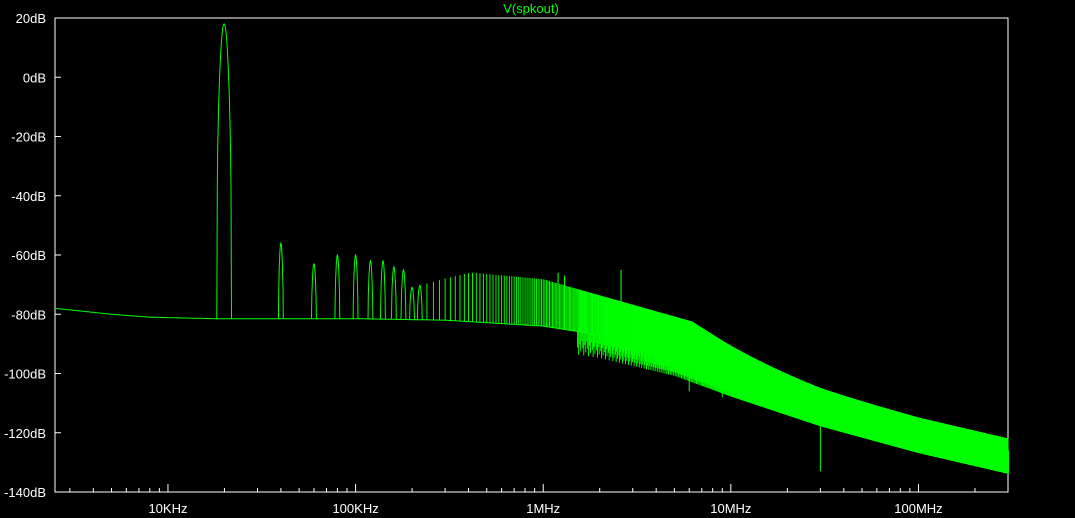  What do you see at coordinates (224, 171) in the screenshot?
I see `trace-fundamental-peak` at bounding box center [224, 171].